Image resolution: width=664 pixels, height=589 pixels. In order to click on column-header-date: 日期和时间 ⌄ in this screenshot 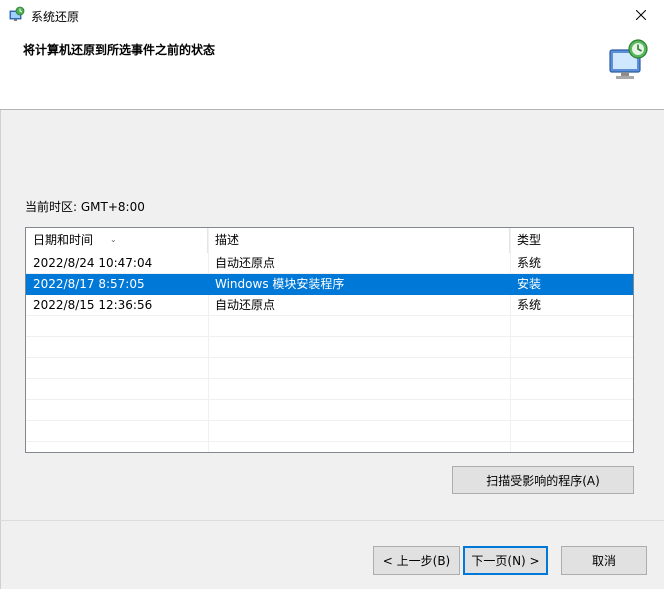, I will do `click(117, 240)`.